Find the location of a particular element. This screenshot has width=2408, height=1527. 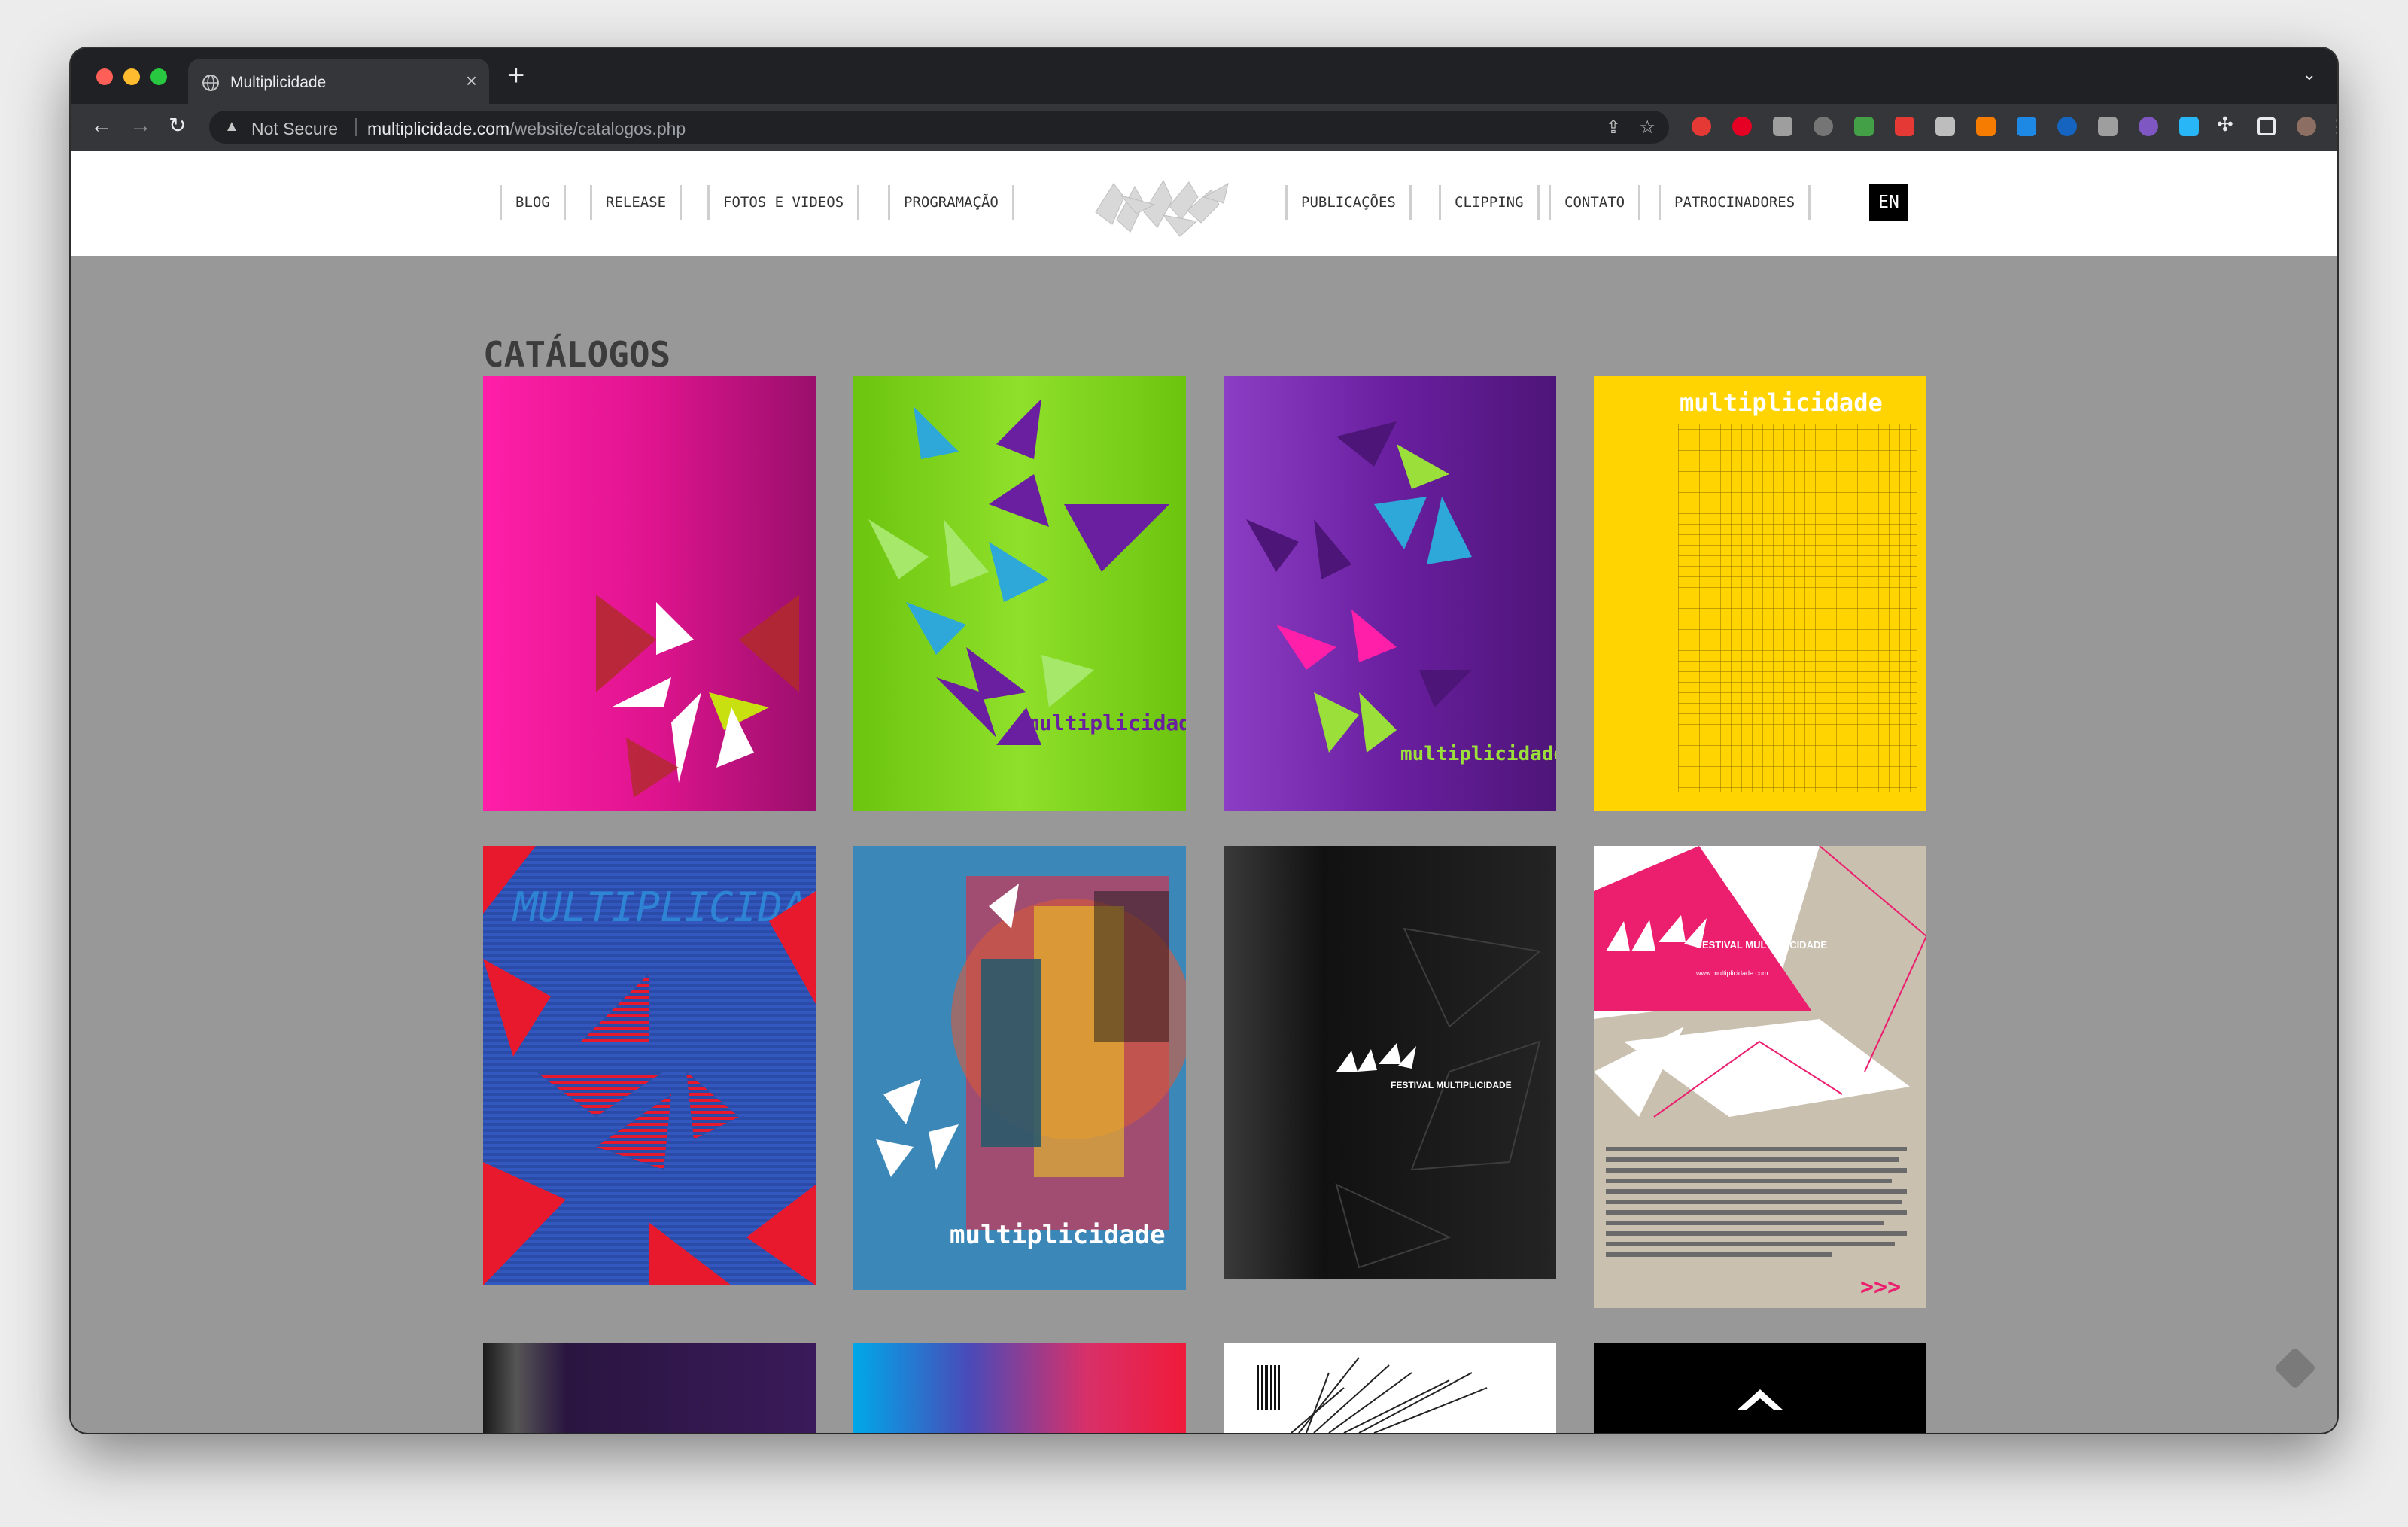

new-tab-button: + is located at coordinates (515, 76).